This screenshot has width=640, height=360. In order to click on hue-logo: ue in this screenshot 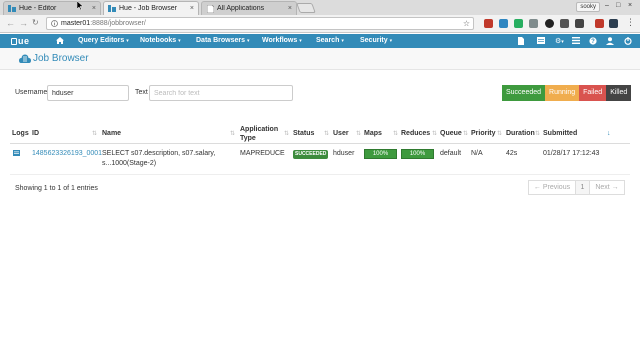, I will do `click(20, 41)`.